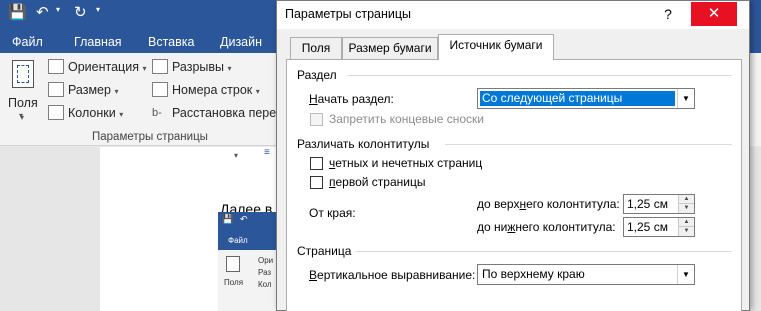 The width and height of the screenshot is (761, 311). What do you see at coordinates (316, 48) in the screenshot?
I see `tab-margins: Поля` at bounding box center [316, 48].